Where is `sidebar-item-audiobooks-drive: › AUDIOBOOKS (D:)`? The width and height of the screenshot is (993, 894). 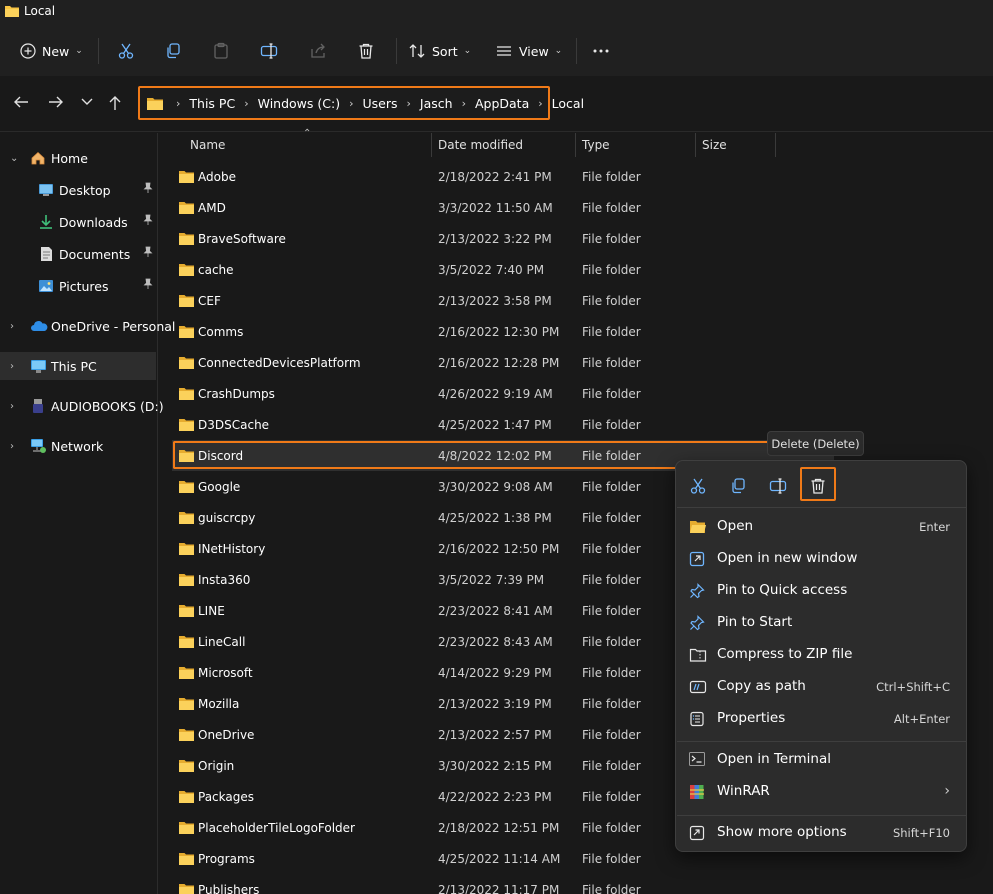 sidebar-item-audiobooks-drive: › AUDIOBOOKS (D:) is located at coordinates (82, 406).